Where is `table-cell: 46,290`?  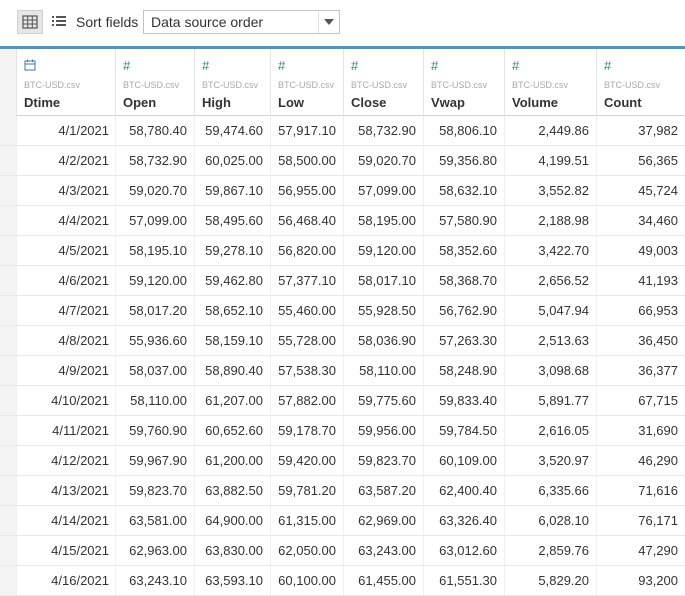
table-cell: 46,290 is located at coordinates (640, 460).